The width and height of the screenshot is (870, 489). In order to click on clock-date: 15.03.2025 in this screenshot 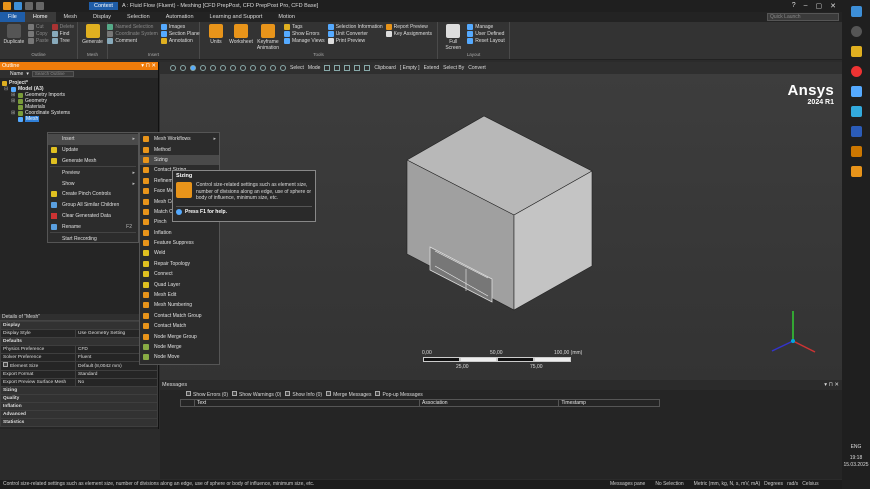, I will do `click(856, 465)`.